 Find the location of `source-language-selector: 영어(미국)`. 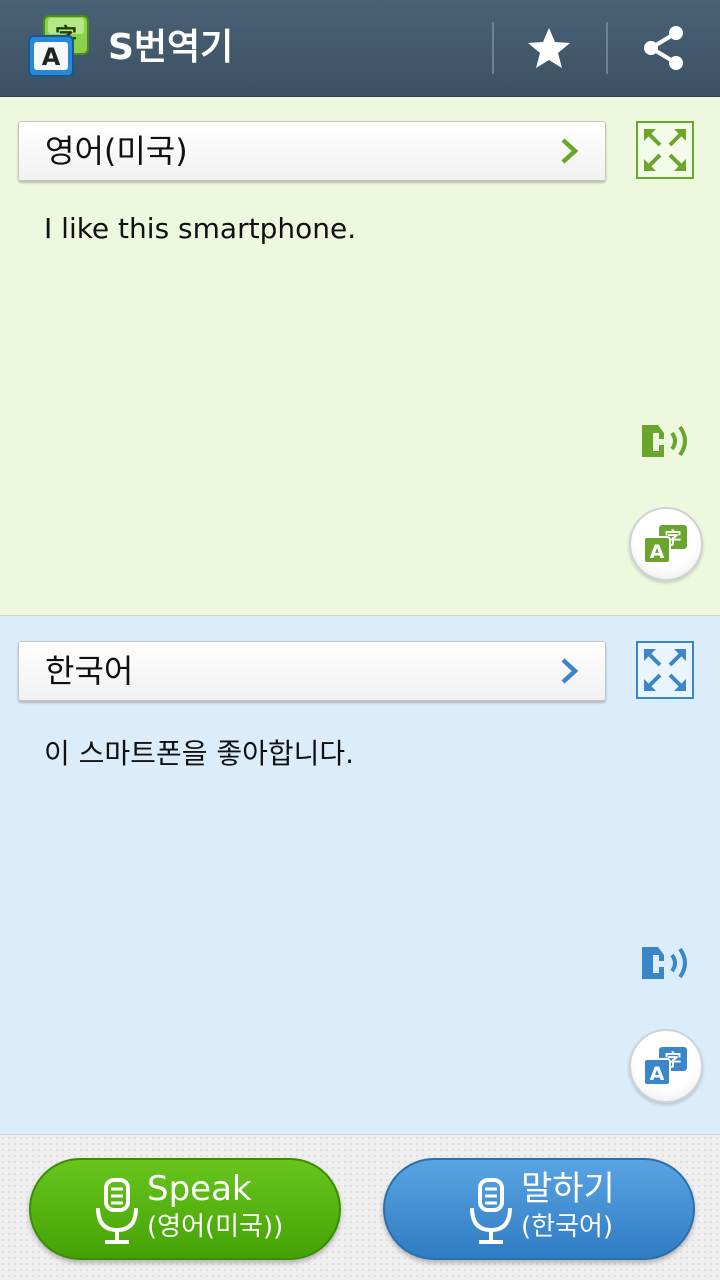

source-language-selector: 영어(미국) is located at coordinates (312, 151).